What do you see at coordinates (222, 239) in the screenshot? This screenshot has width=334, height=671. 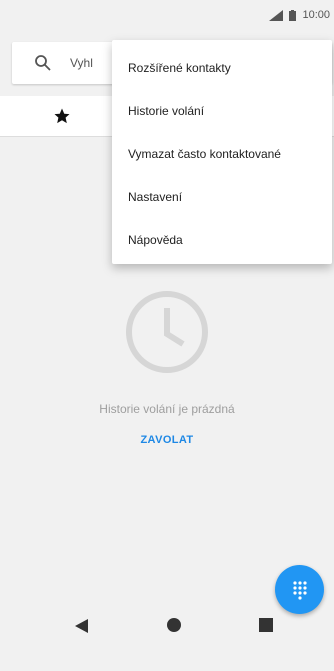 I see `menu-item-help: Nápověda` at bounding box center [222, 239].